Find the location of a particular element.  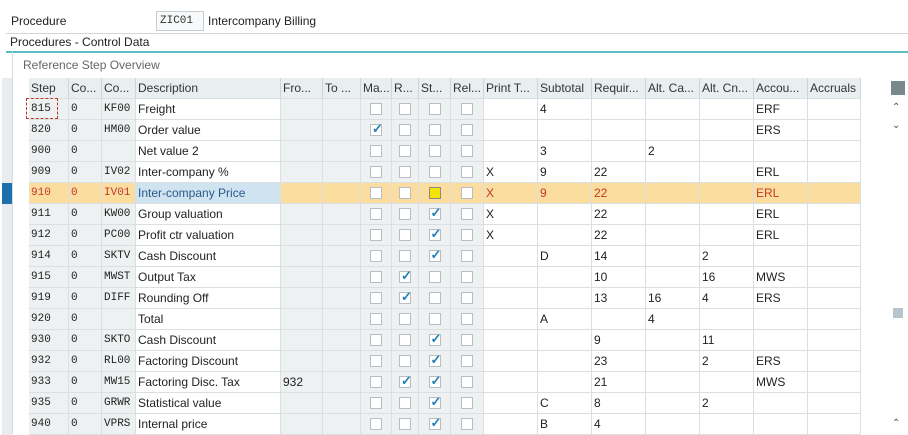

table-row: 914 0 SKTV Cash Discount ✓ D 14 2 is located at coordinates (442, 256).